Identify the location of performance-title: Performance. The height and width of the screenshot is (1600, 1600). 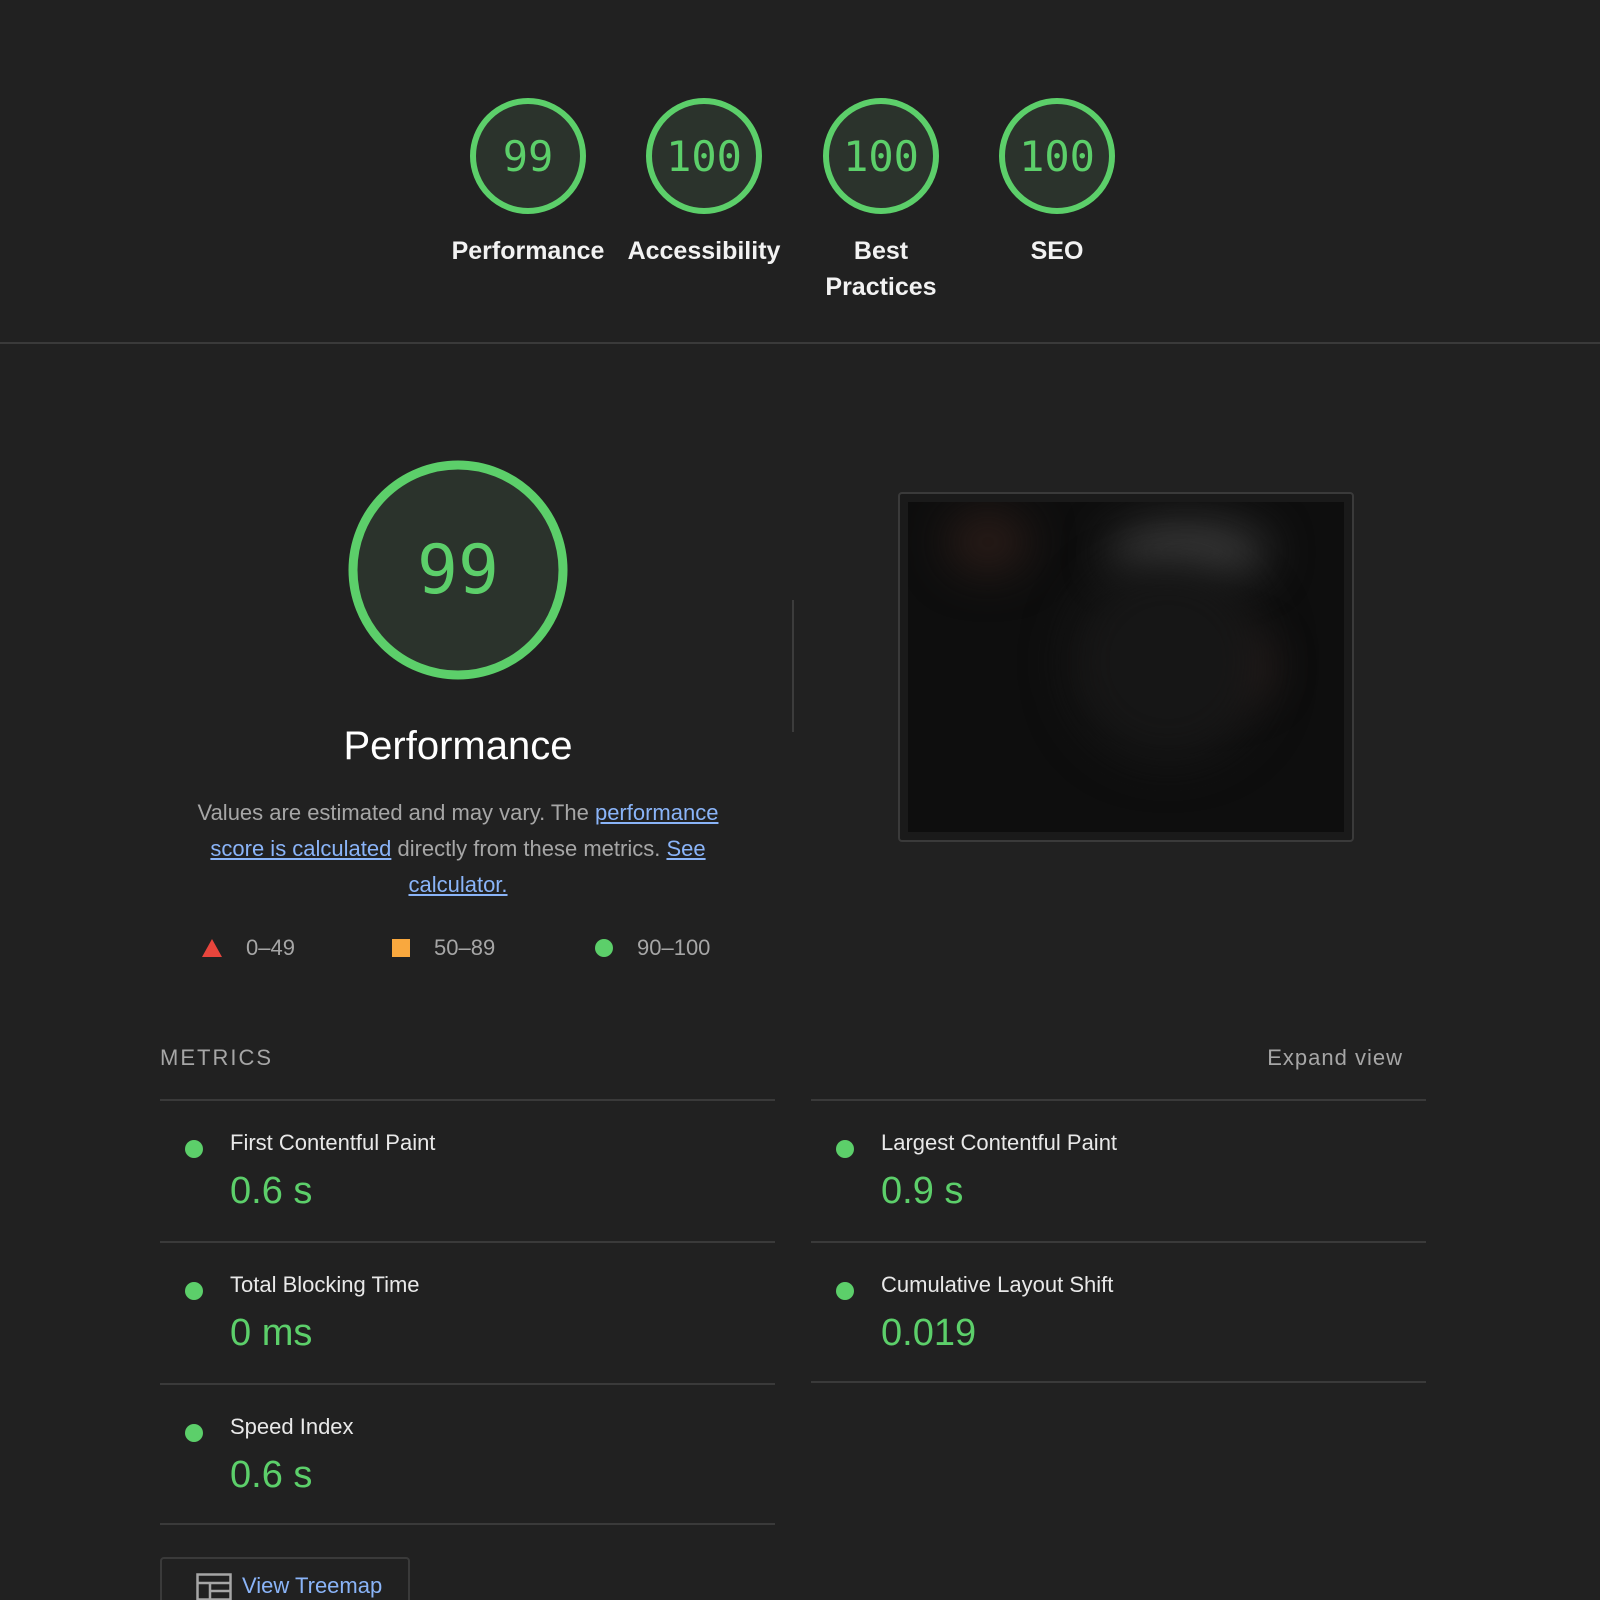
(458, 746).